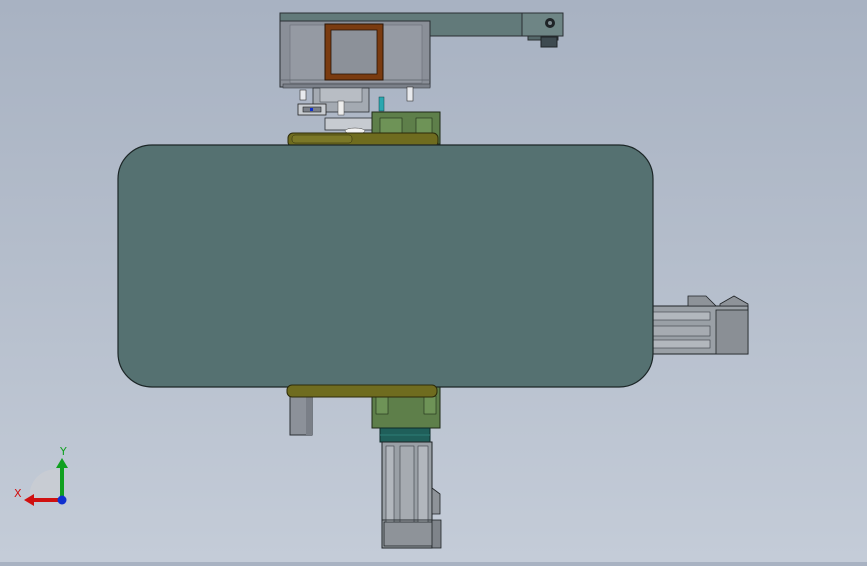  I want to click on lower-cylinder, so click(411, 495).